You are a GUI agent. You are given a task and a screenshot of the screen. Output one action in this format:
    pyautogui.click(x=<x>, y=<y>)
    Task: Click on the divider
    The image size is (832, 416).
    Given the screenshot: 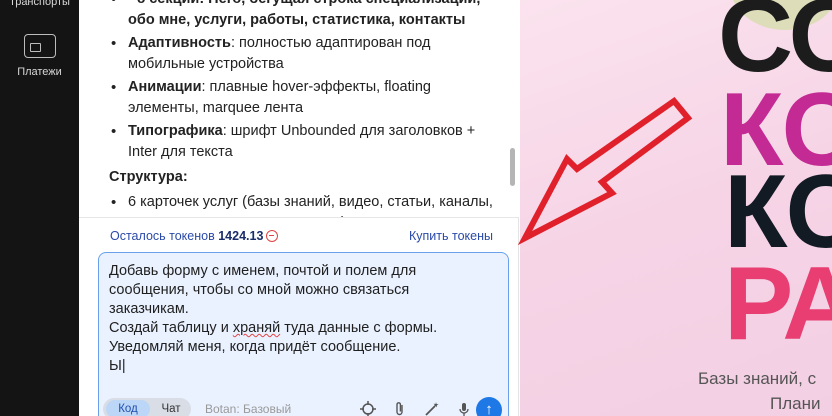 What is the action you would take?
    pyautogui.click(x=299, y=217)
    